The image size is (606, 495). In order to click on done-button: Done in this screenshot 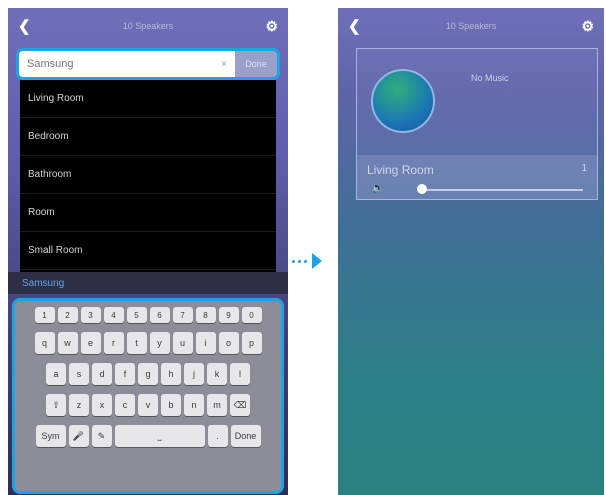, I will do `click(256, 64)`.